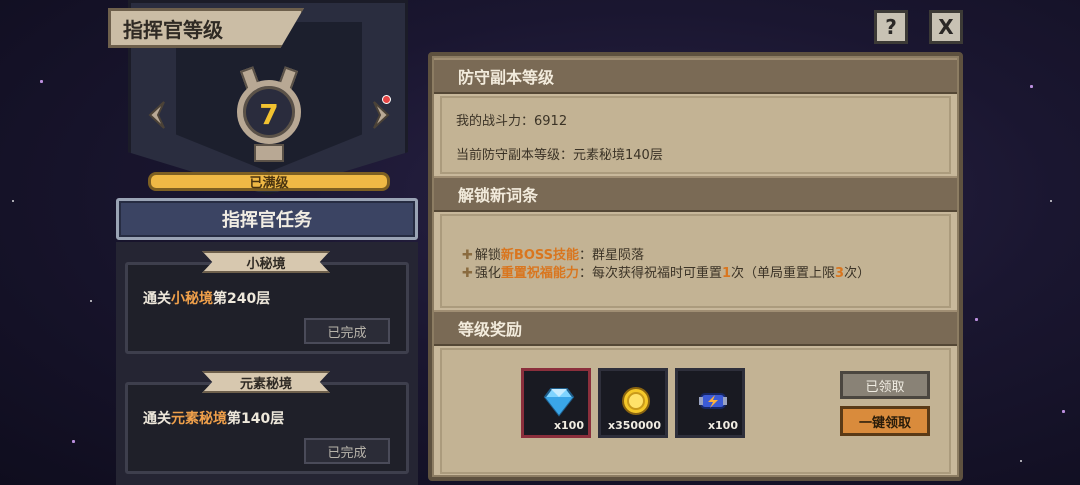  What do you see at coordinates (885, 385) in the screenshot?
I see `claimed-button: 已领取` at bounding box center [885, 385].